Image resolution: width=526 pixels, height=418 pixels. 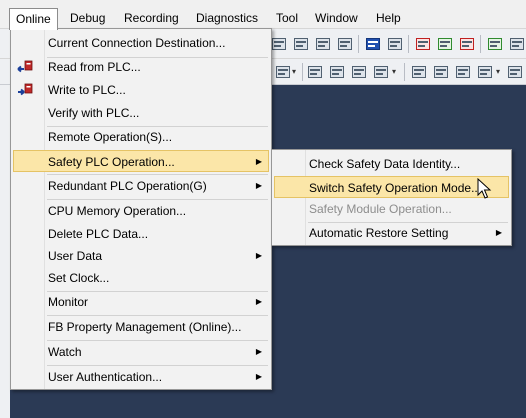 What do you see at coordinates (388, 18) in the screenshot?
I see `menu-help: Help` at bounding box center [388, 18].